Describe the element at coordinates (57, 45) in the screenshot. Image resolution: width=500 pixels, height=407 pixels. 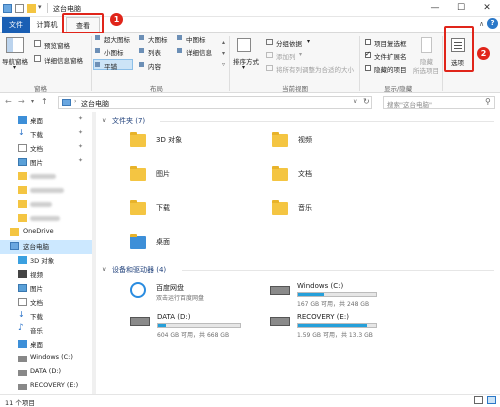
I see `preview-pane-button: 预览窗格` at that location.